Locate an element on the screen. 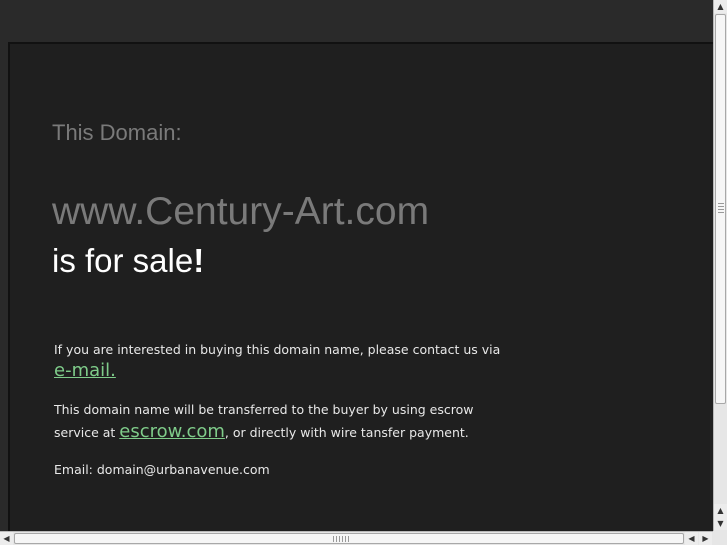  scroll-up-button-lower: ▲ is located at coordinates (720, 510).